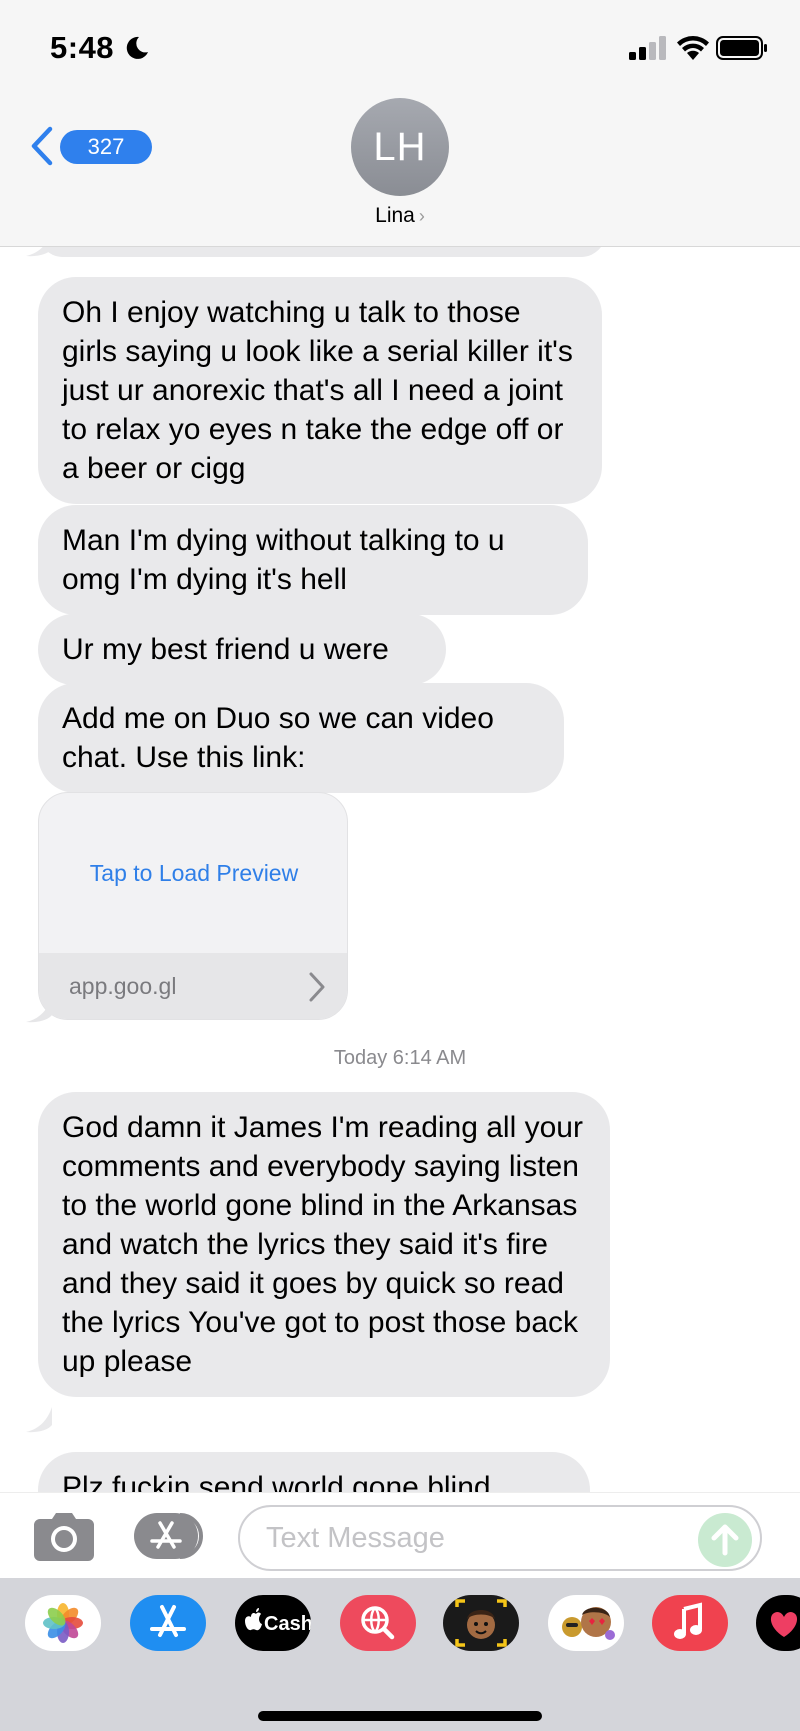 Image resolution: width=800 pixels, height=1731 pixels. I want to click on memoji-stickers-app-button, so click(586, 1623).